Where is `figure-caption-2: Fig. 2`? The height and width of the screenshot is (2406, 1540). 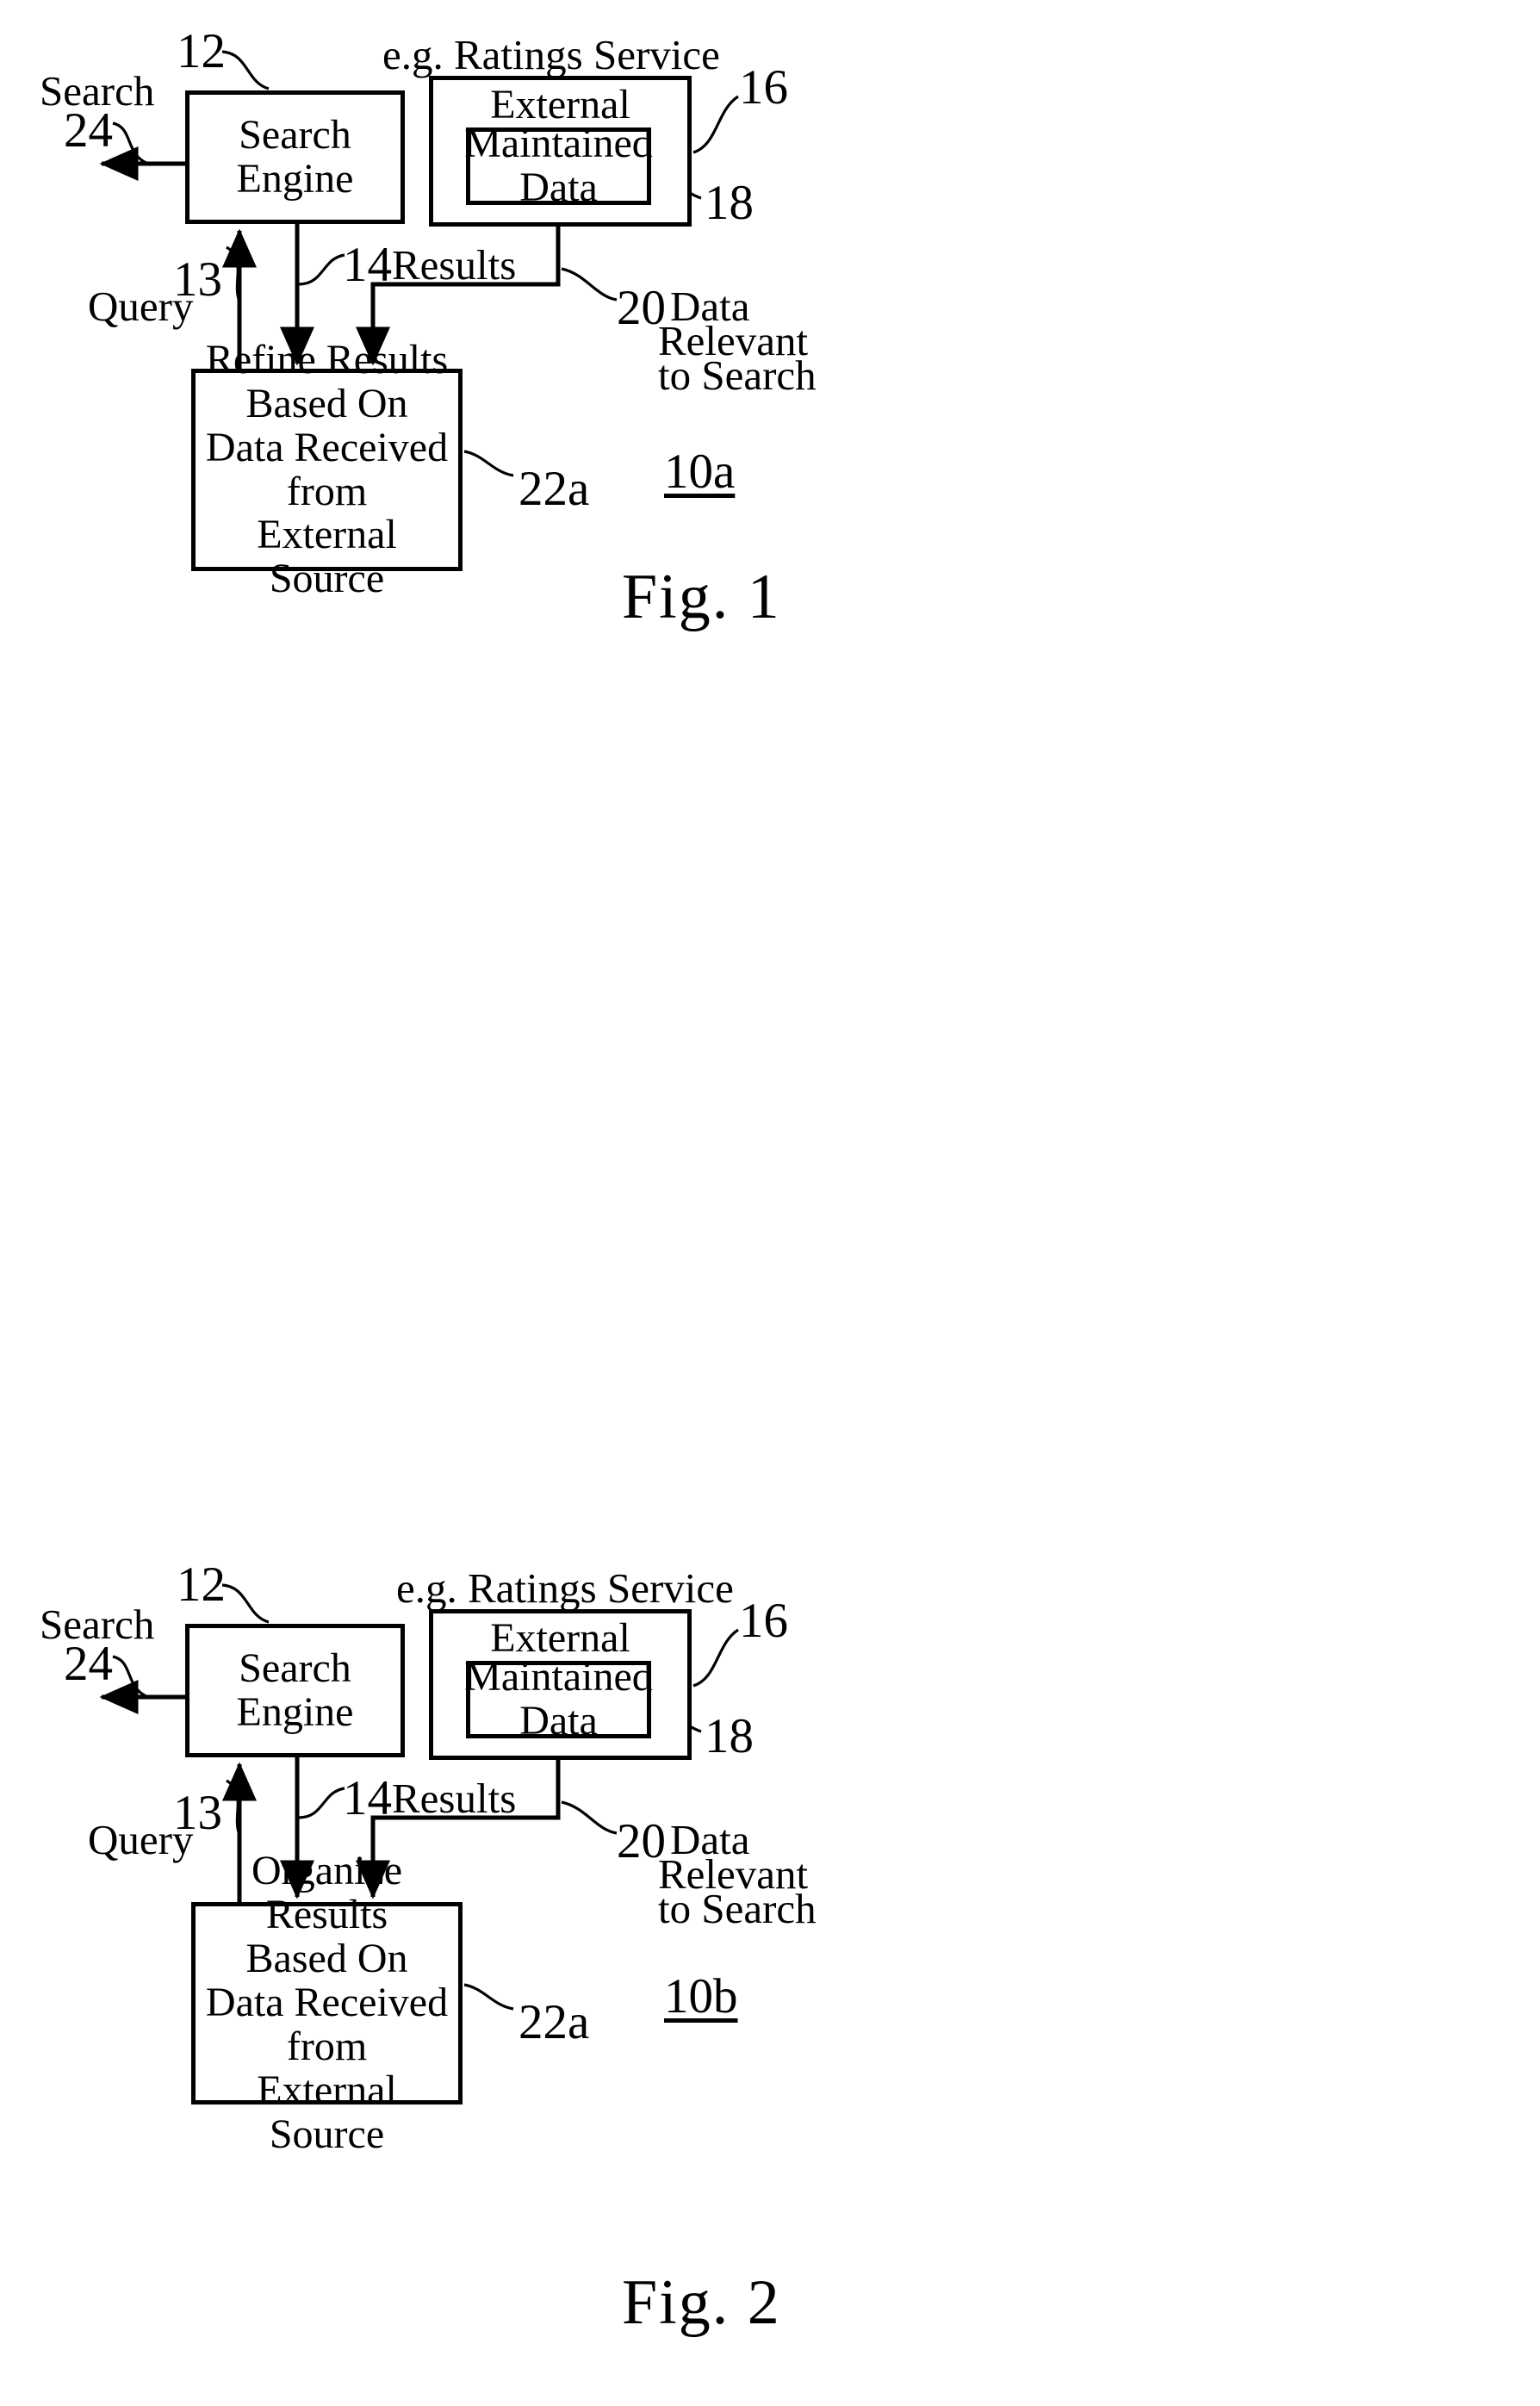 figure-caption-2: Fig. 2 is located at coordinates (702, 2302).